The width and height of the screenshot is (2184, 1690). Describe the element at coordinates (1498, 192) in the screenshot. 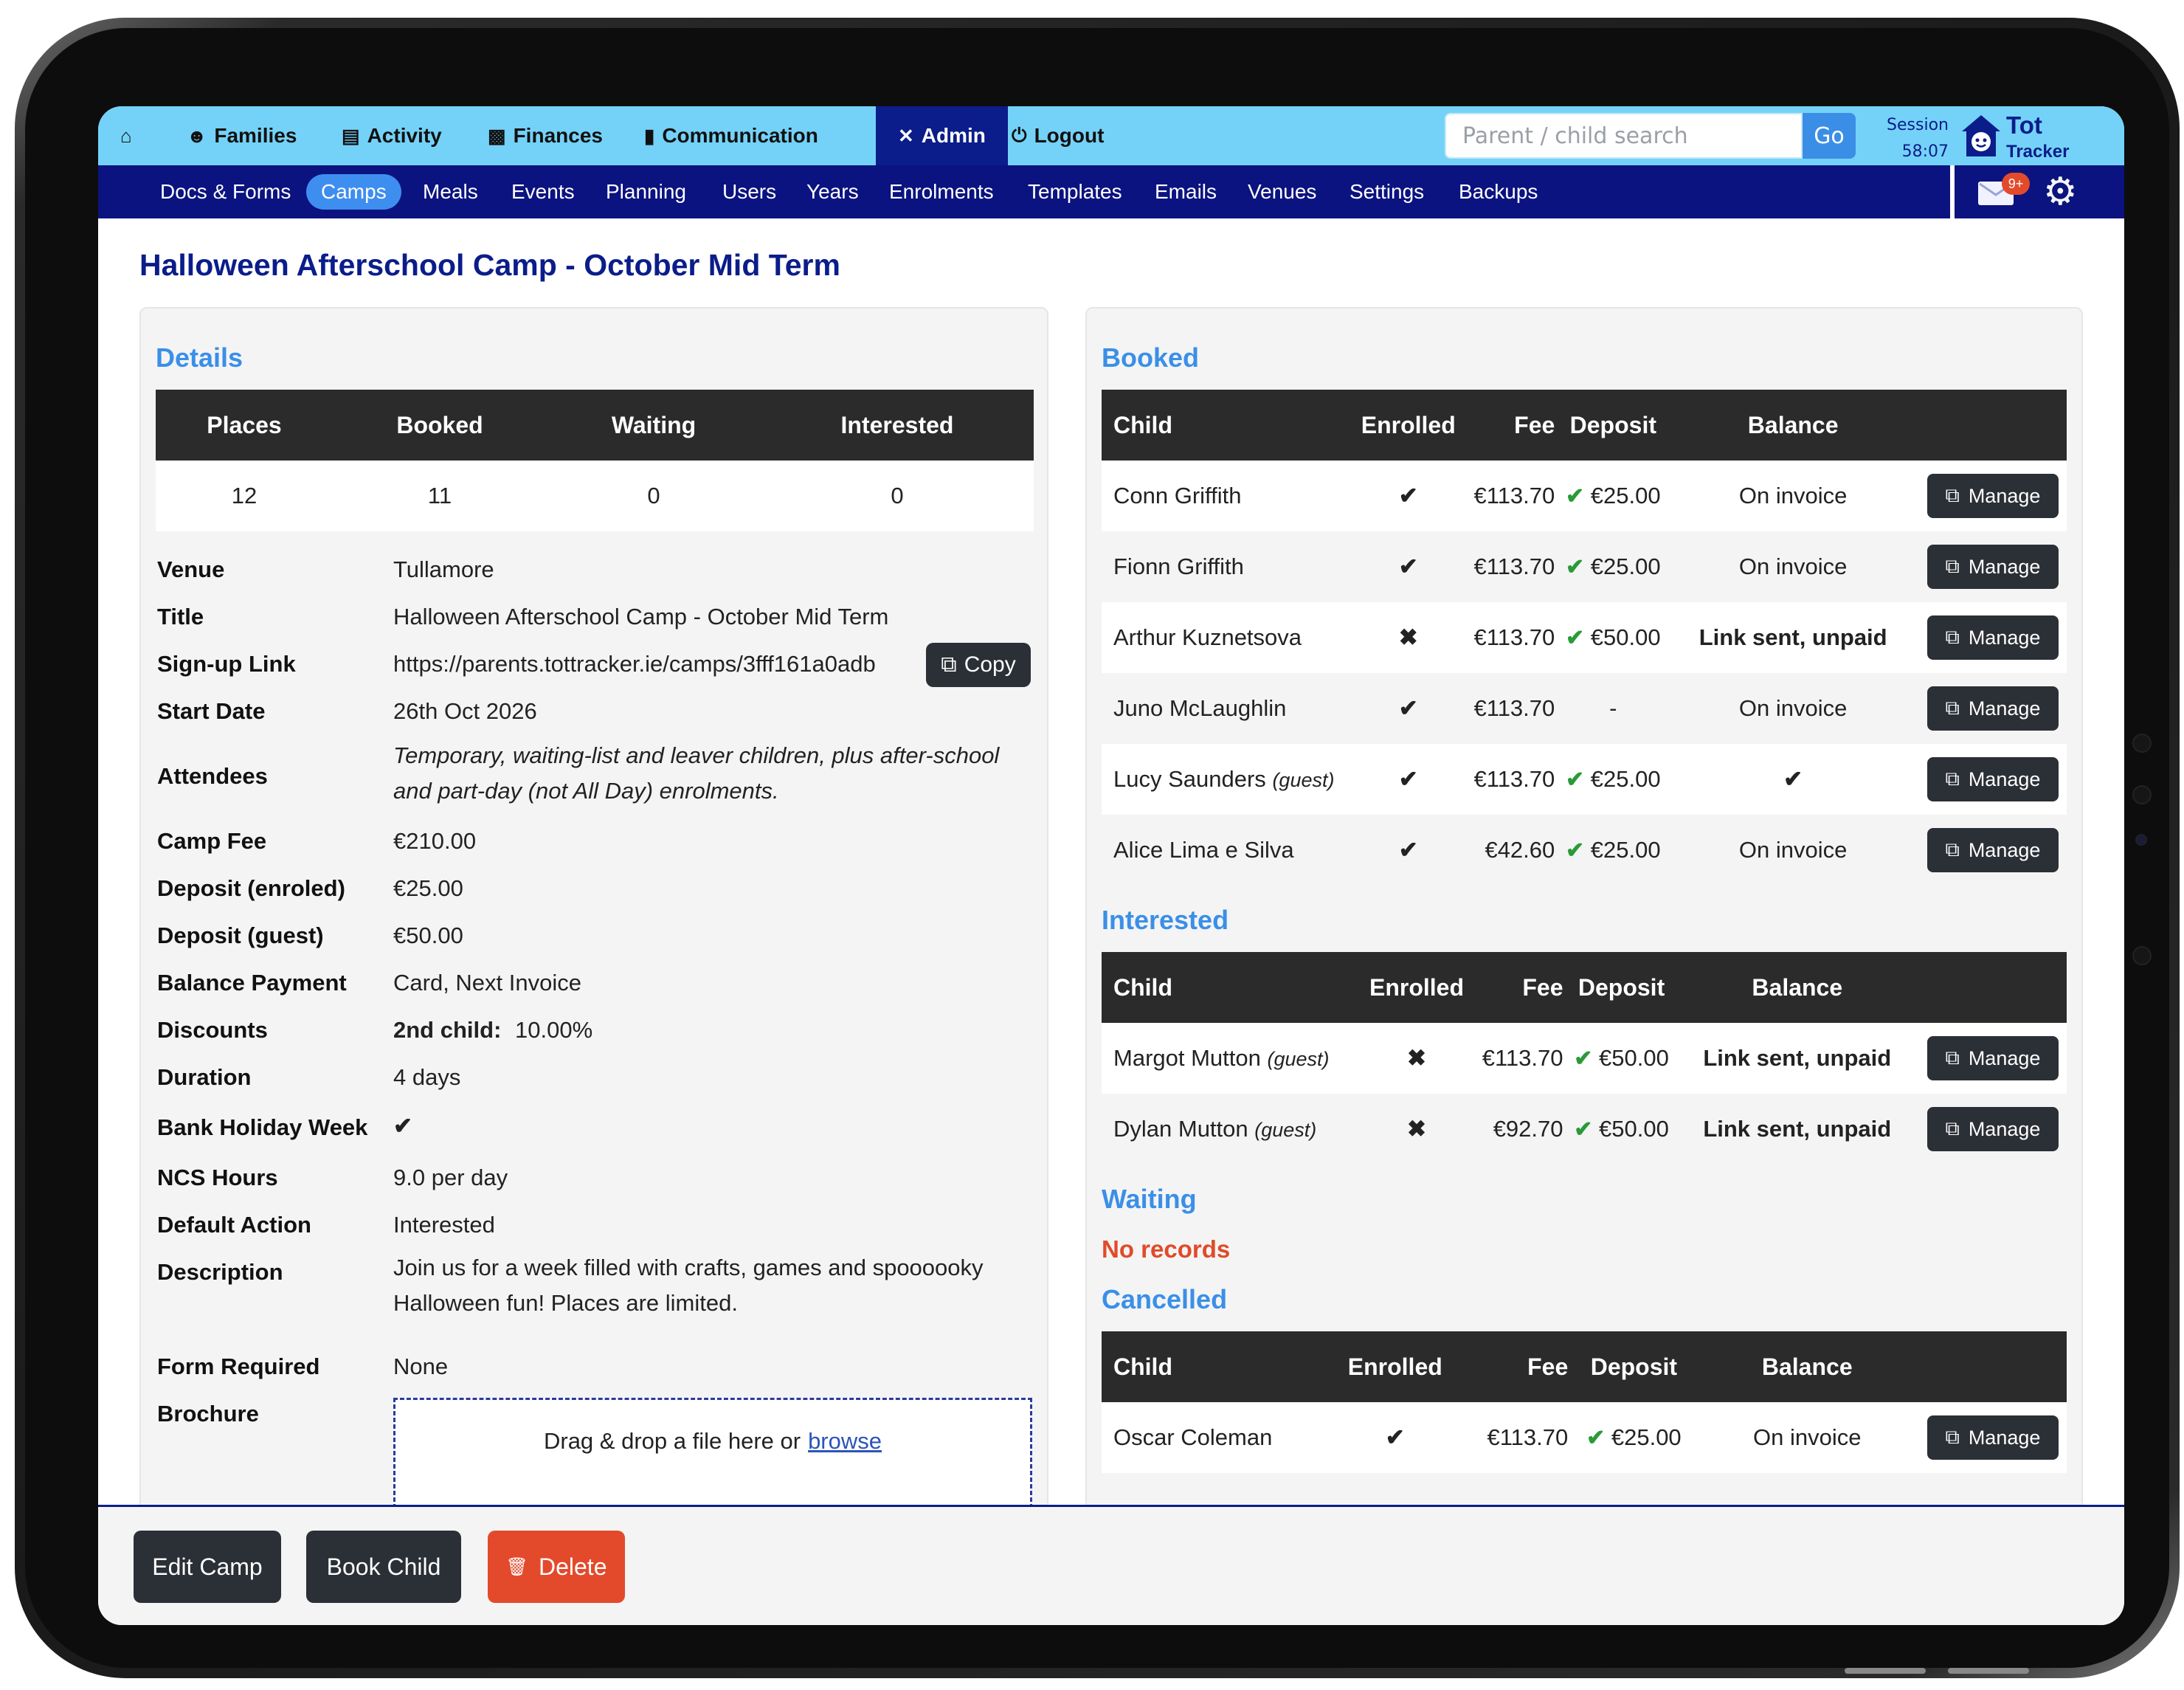

I see `subnav-backups: Backups` at that location.